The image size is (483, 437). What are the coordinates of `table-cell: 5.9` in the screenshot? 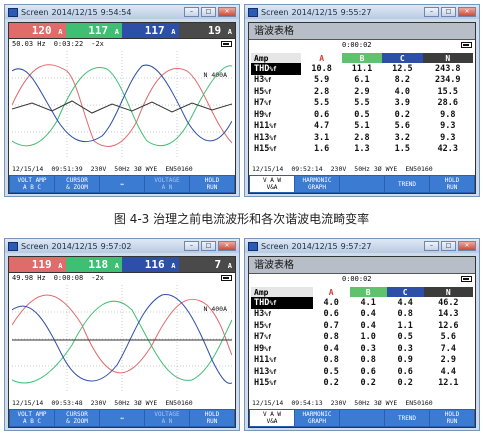 It's located at (321, 80).